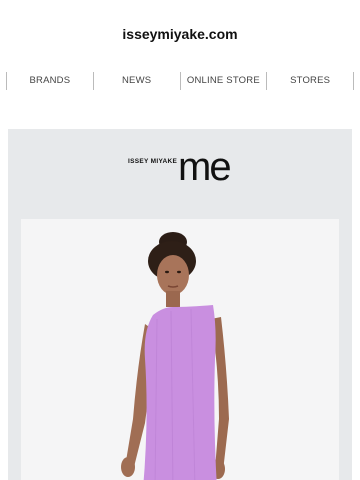 The width and height of the screenshot is (360, 480). Describe the element at coordinates (223, 81) in the screenshot. I see `nav-item-online-store: ONLINE STORE` at that location.